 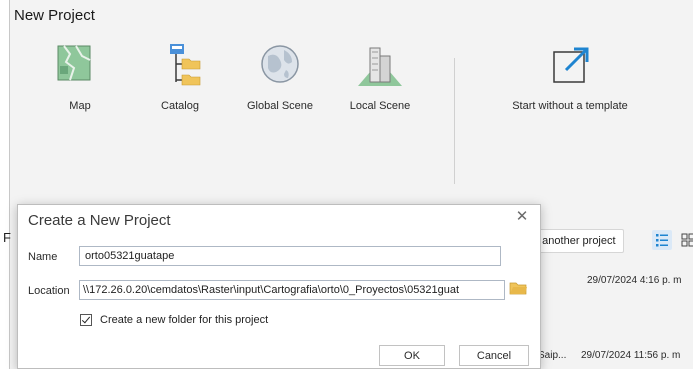 I want to click on tile-start-without-template: Start without a template, so click(x=570, y=77).